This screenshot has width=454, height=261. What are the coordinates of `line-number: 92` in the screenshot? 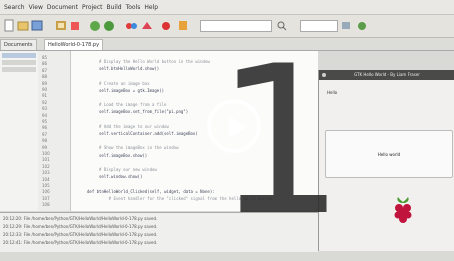 It's located at (45, 102).